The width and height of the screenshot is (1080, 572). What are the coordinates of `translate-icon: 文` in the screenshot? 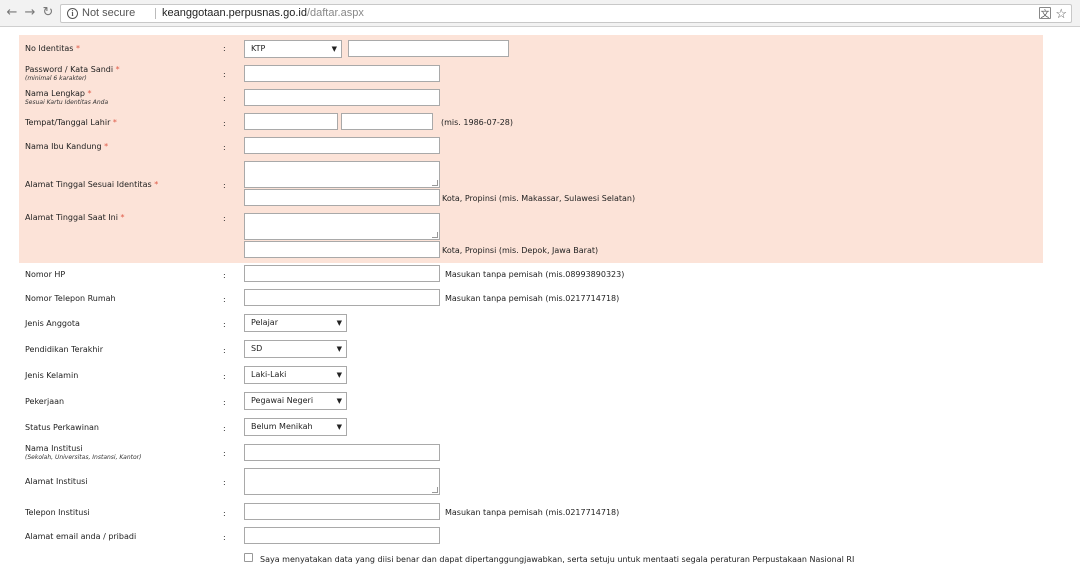 It's located at (1045, 13).